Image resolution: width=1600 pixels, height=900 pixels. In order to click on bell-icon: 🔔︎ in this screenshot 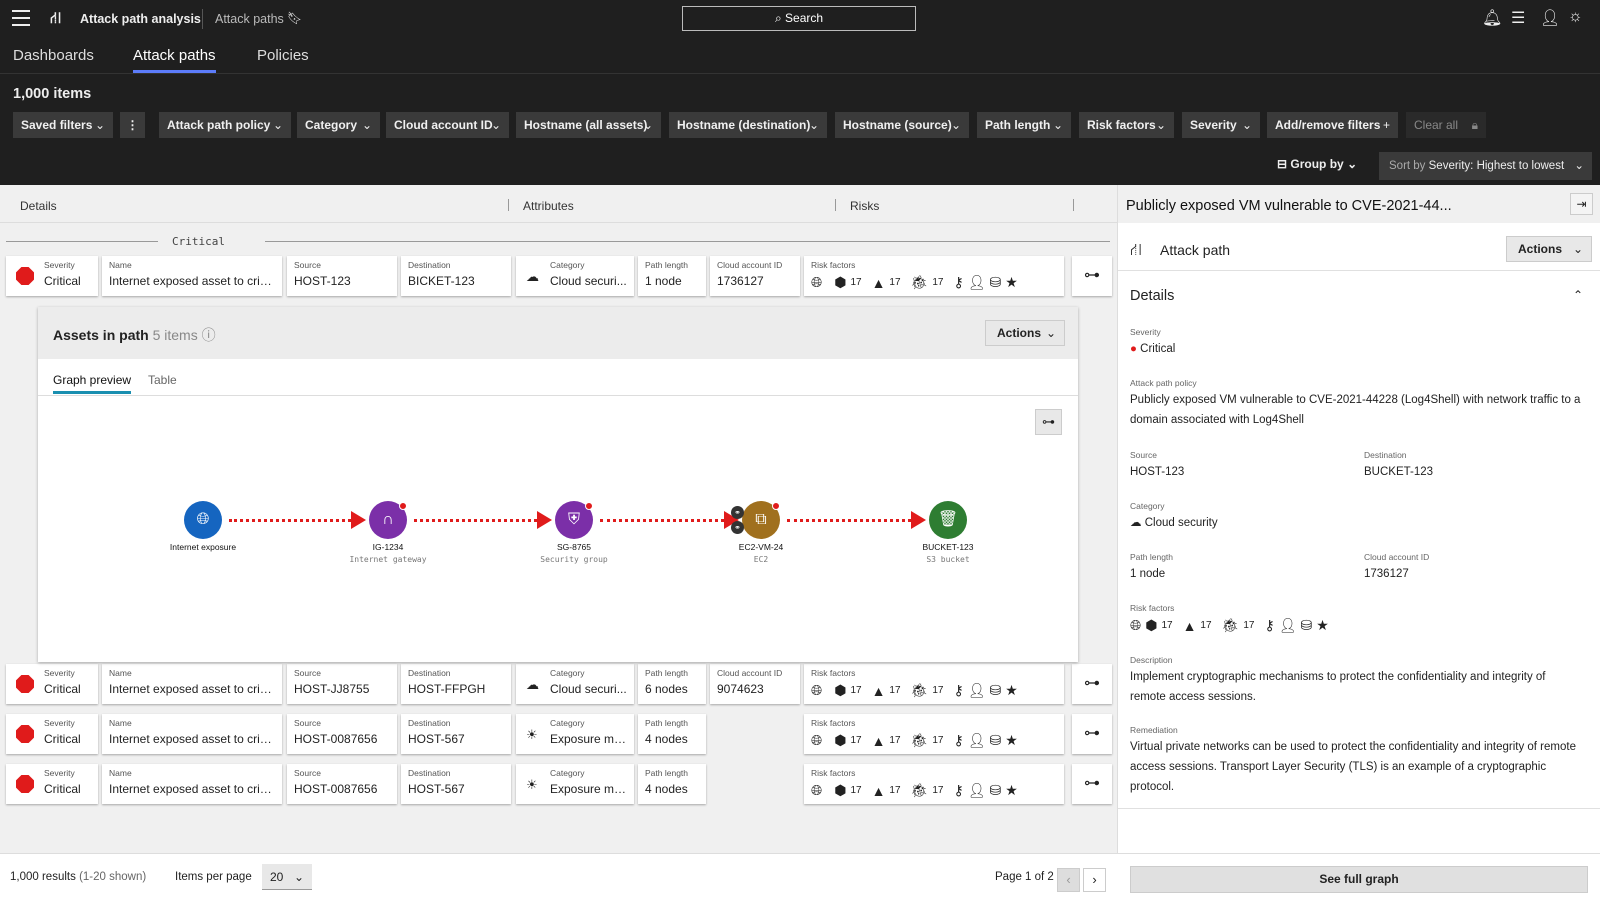, I will do `click(1492, 18)`.